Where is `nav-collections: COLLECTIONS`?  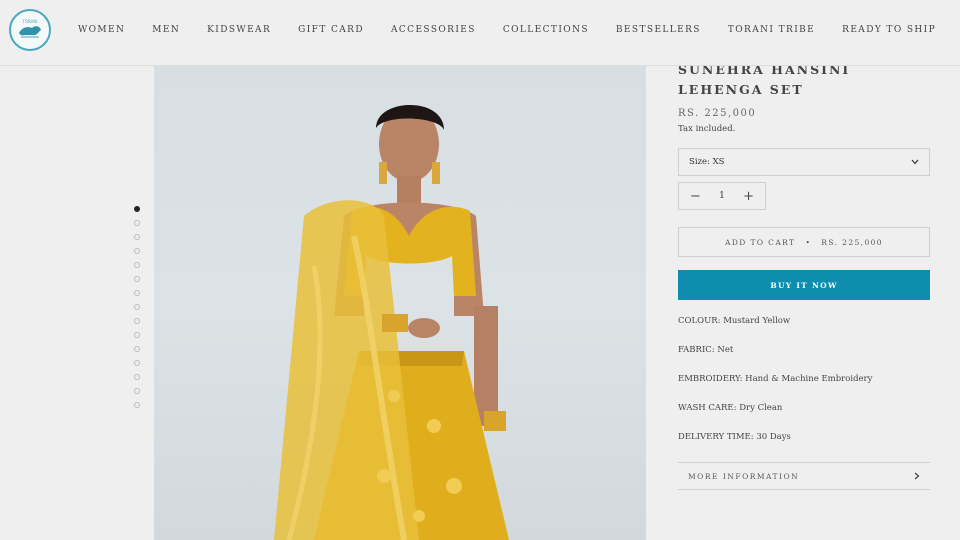
nav-collections: COLLECTIONS is located at coordinates (546, 30).